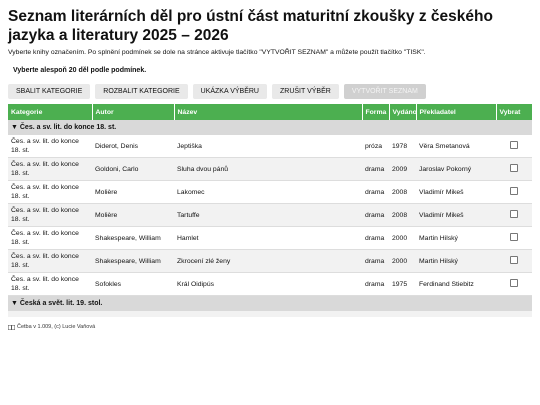  I want to click on title-cell: Král Oidipús, so click(268, 284).